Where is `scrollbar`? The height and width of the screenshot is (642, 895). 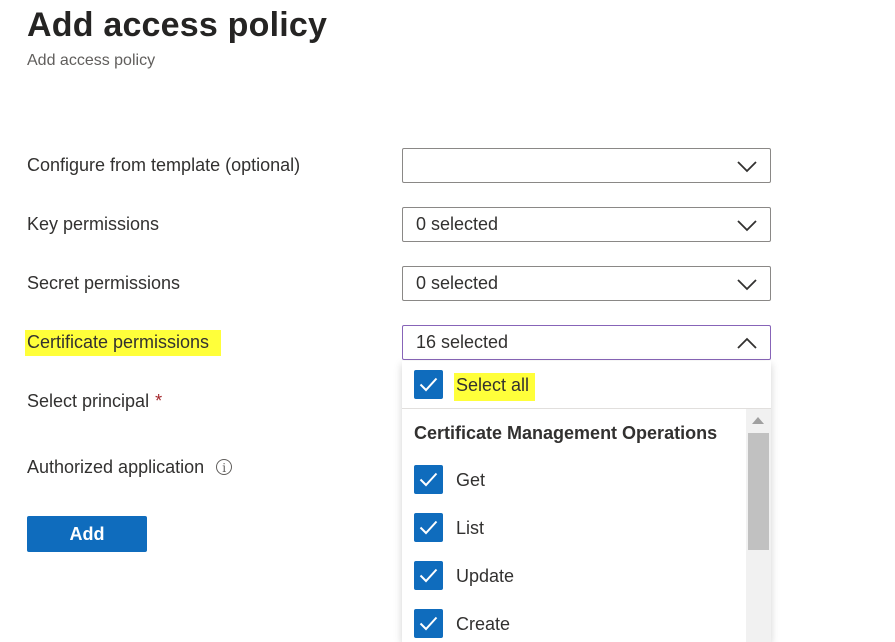 scrollbar is located at coordinates (758, 525).